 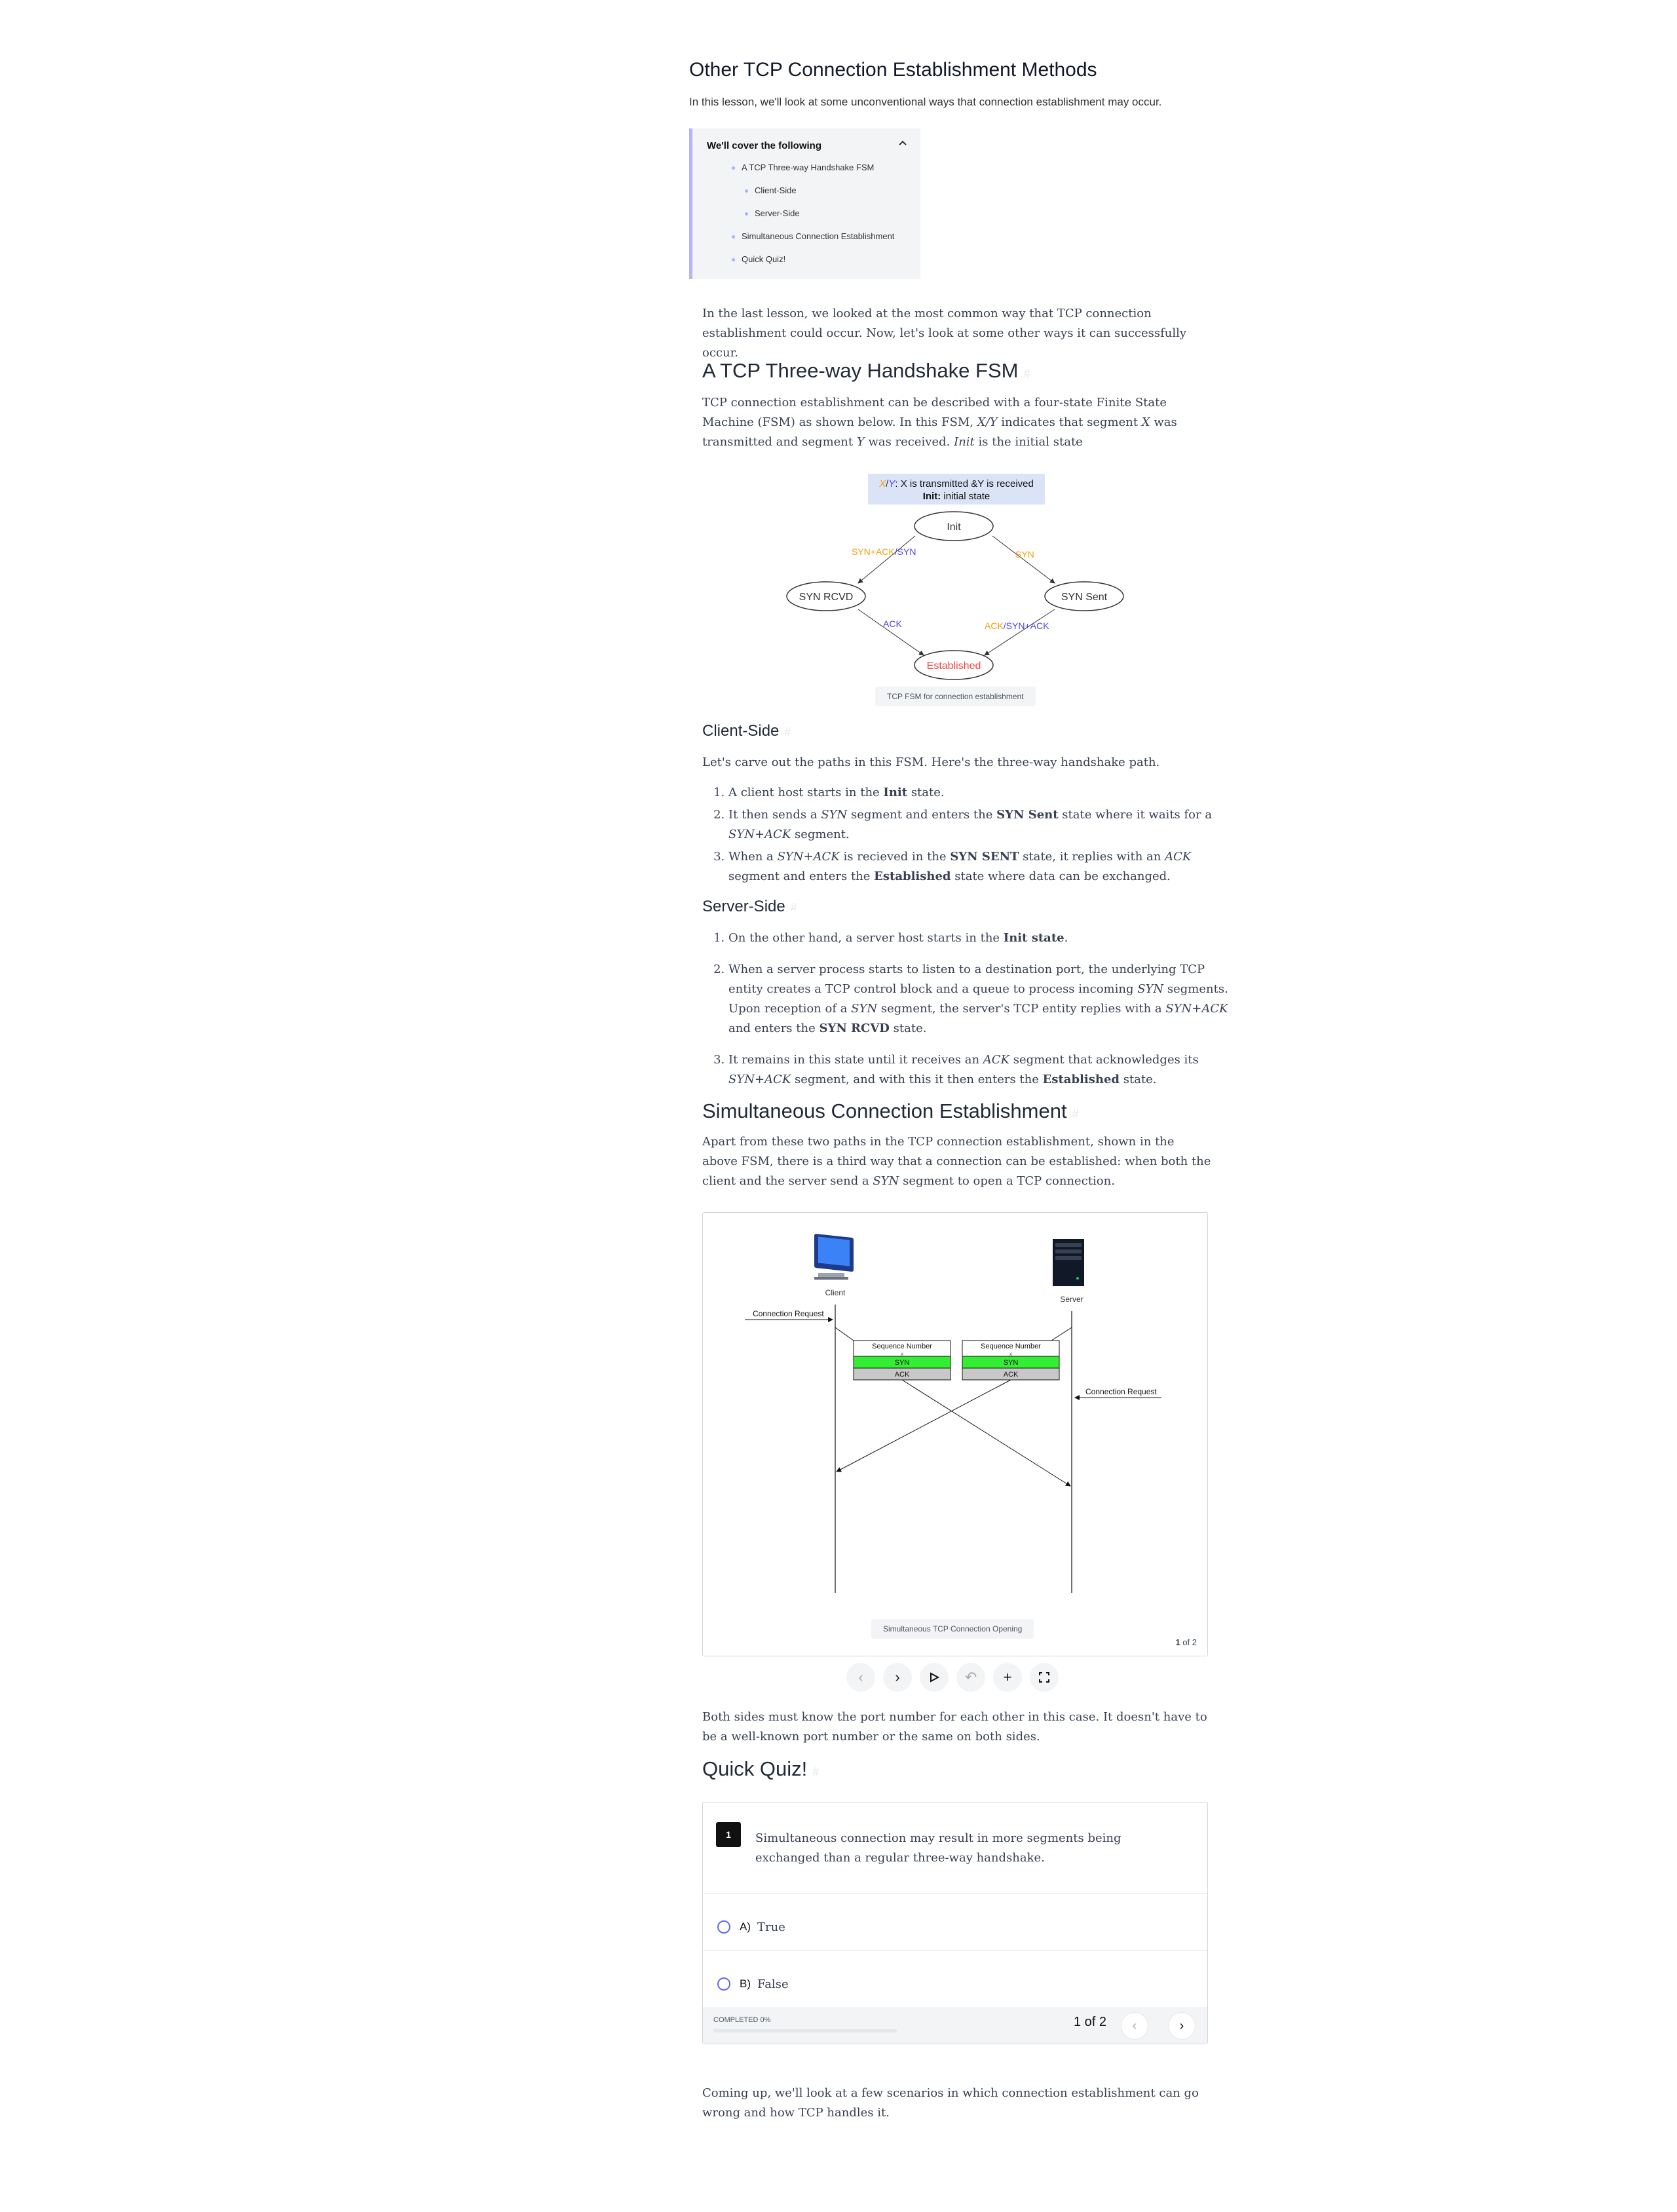 I want to click on fullscreen-icon, so click(x=1044, y=1677).